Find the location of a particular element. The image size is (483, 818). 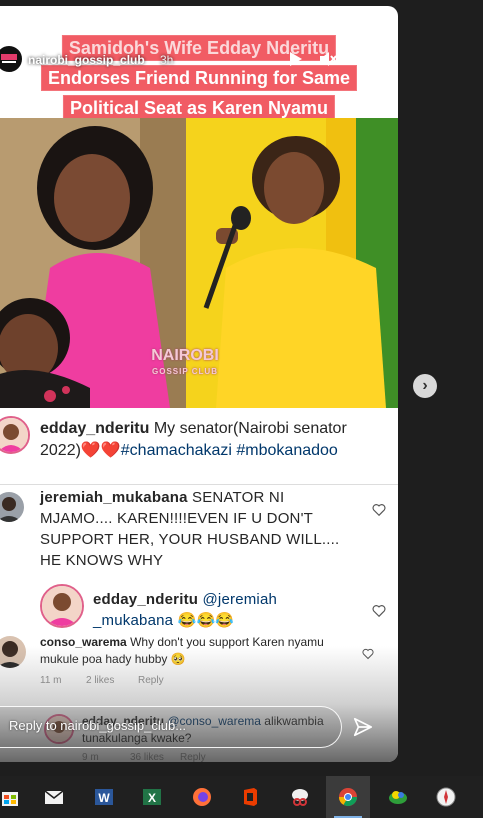

comment-4-reply: Reply is located at coordinates (193, 757).